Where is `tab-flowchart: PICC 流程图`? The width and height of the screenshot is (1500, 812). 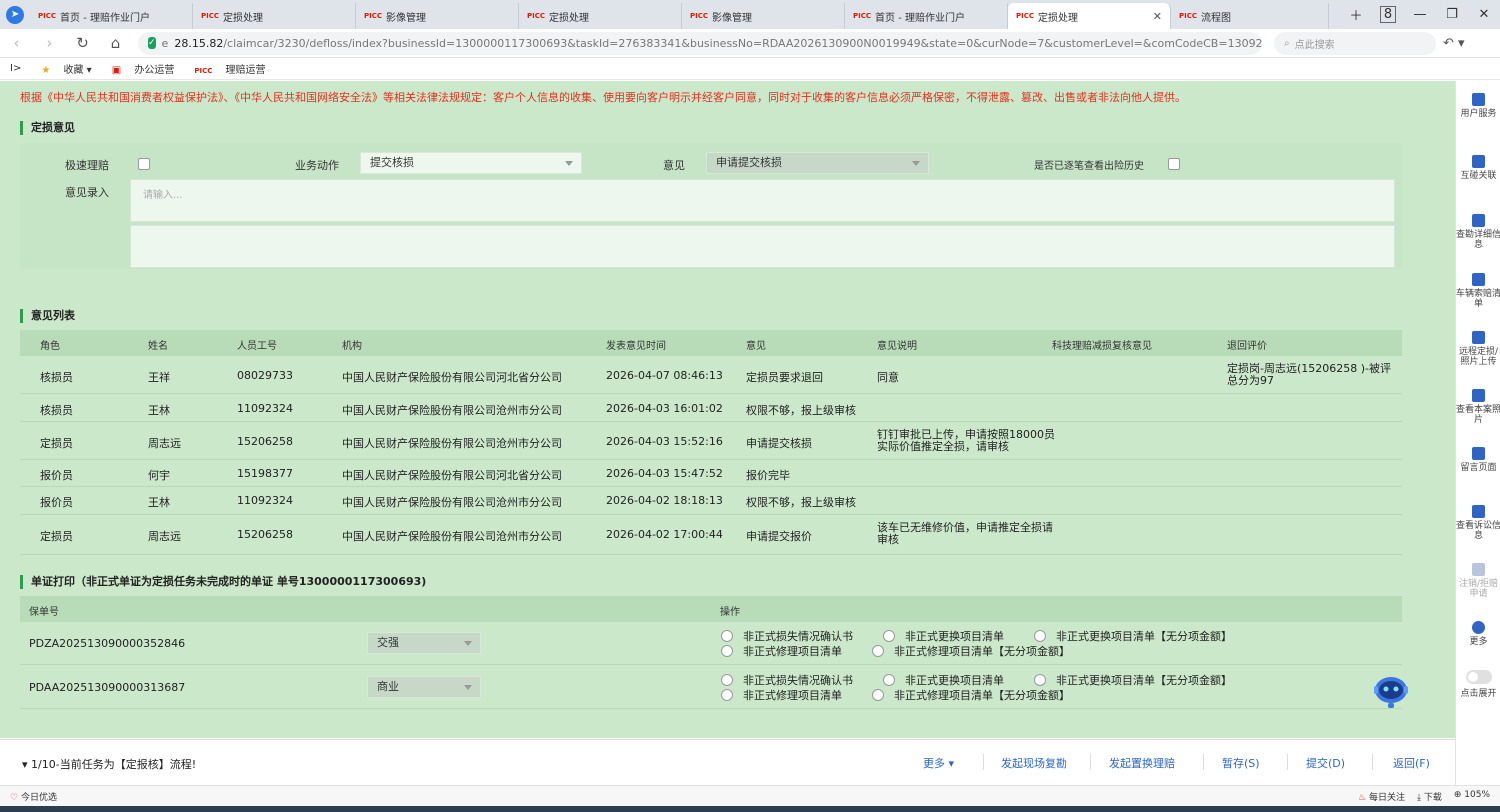 tab-flowchart: PICC 流程图 is located at coordinates (1250, 16).